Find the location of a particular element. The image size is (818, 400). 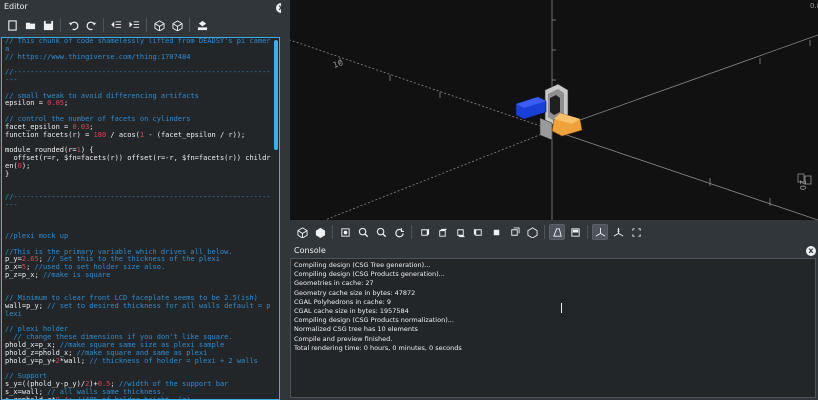

save-button is located at coordinates (48, 25).